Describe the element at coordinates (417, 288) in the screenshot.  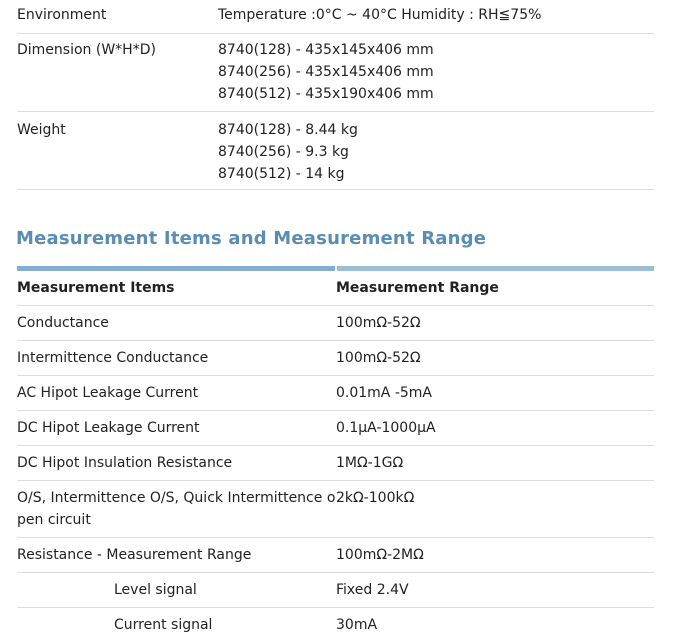
I see `column-header-range: Measurement Range` at that location.